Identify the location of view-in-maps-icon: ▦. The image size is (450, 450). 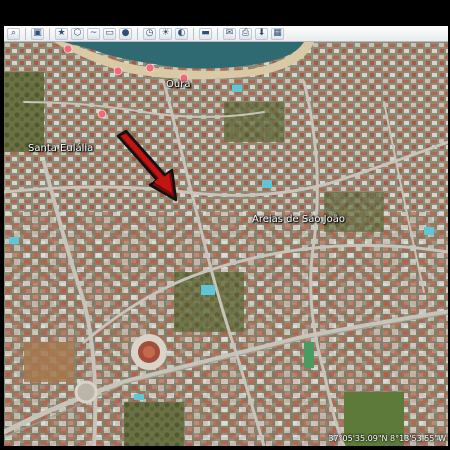
(277, 33).